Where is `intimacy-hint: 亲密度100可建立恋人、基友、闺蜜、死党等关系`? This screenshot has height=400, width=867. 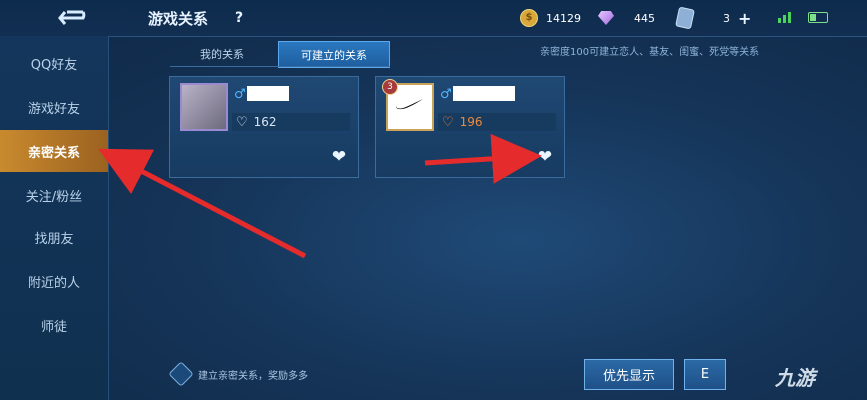 intimacy-hint: 亲密度100可建立恋人、基友、闺蜜、死党等关系 is located at coordinates (650, 52).